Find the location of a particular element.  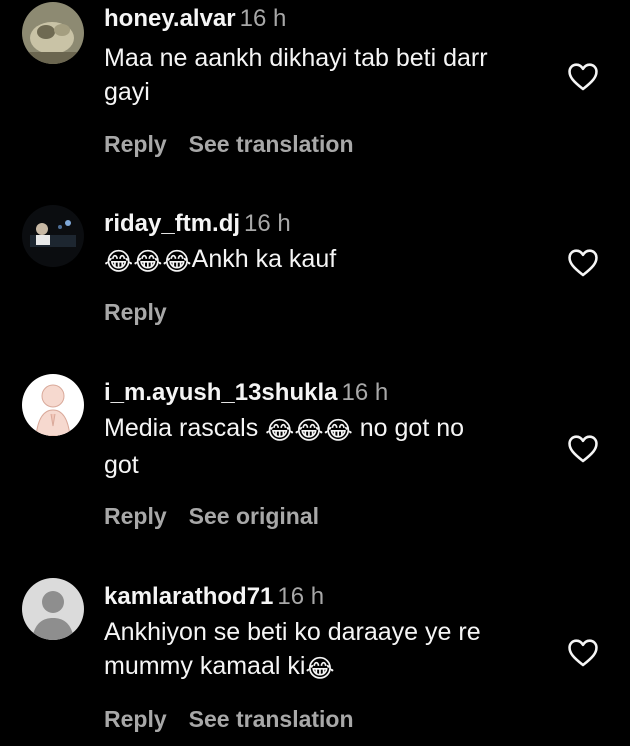

comment-text-segment: no got no is located at coordinates (408, 428).